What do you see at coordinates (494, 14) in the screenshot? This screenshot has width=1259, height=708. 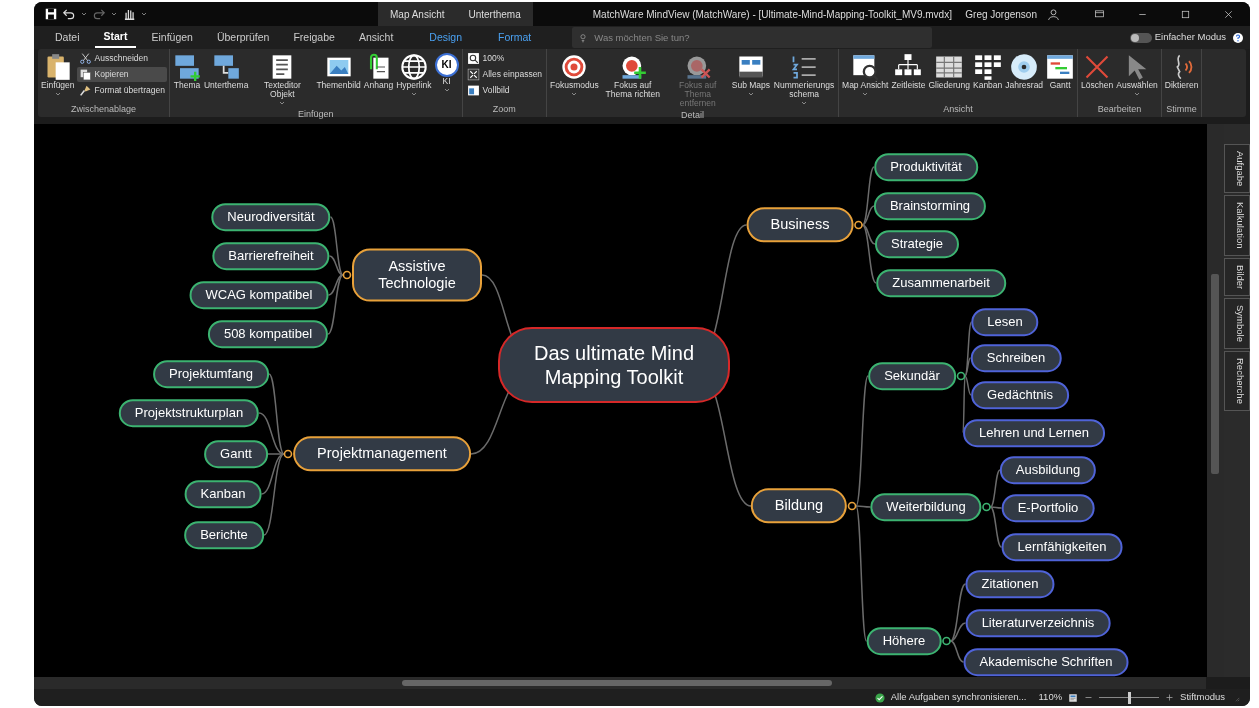 I see `context-tab-label: Unterthema` at bounding box center [494, 14].